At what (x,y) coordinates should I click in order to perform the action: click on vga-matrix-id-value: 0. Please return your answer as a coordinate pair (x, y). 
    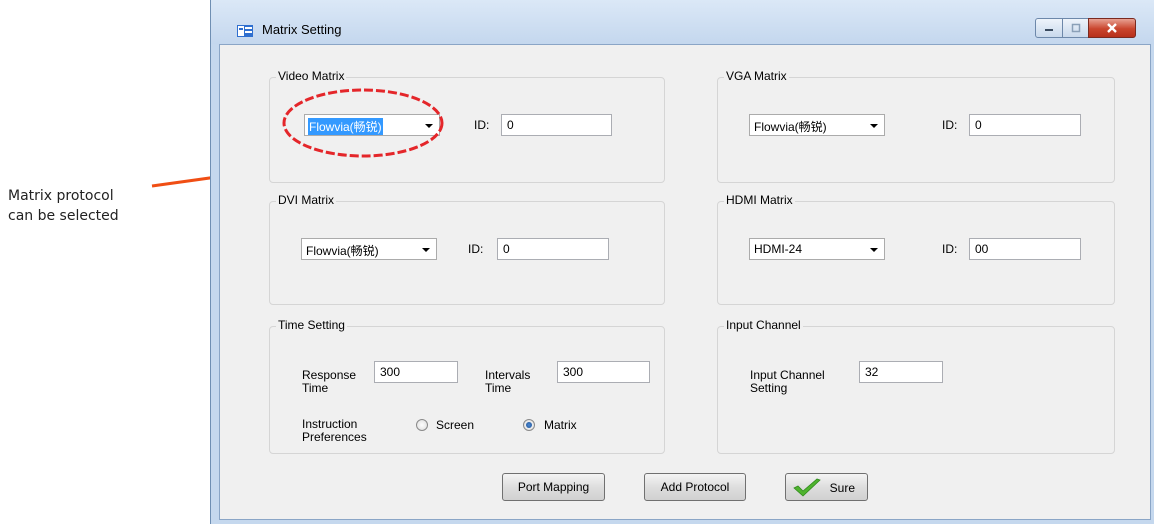
    Looking at the image, I should click on (978, 125).